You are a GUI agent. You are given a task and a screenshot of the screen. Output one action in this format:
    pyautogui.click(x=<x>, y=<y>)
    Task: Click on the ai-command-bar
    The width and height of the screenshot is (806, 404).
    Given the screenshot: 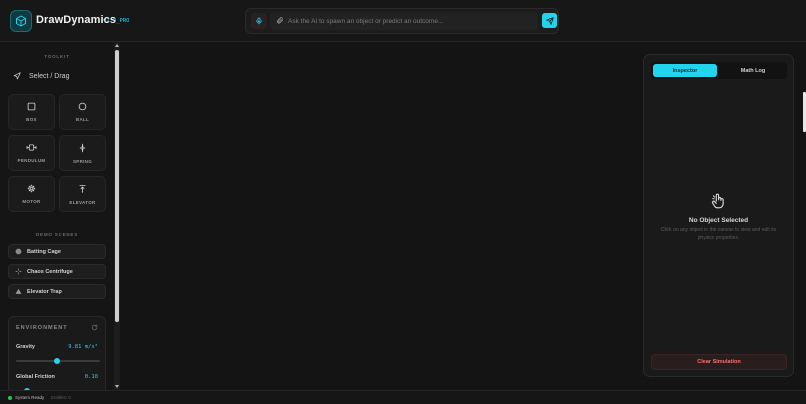 What is the action you would take?
    pyautogui.click(x=402, y=21)
    